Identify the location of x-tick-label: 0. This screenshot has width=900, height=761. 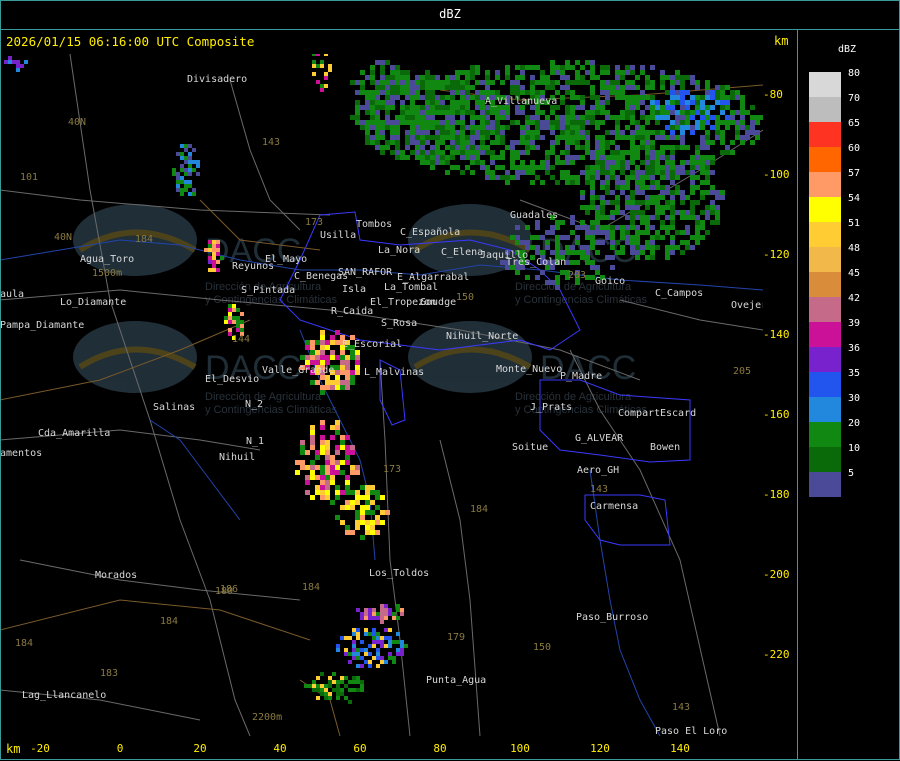
(120, 748).